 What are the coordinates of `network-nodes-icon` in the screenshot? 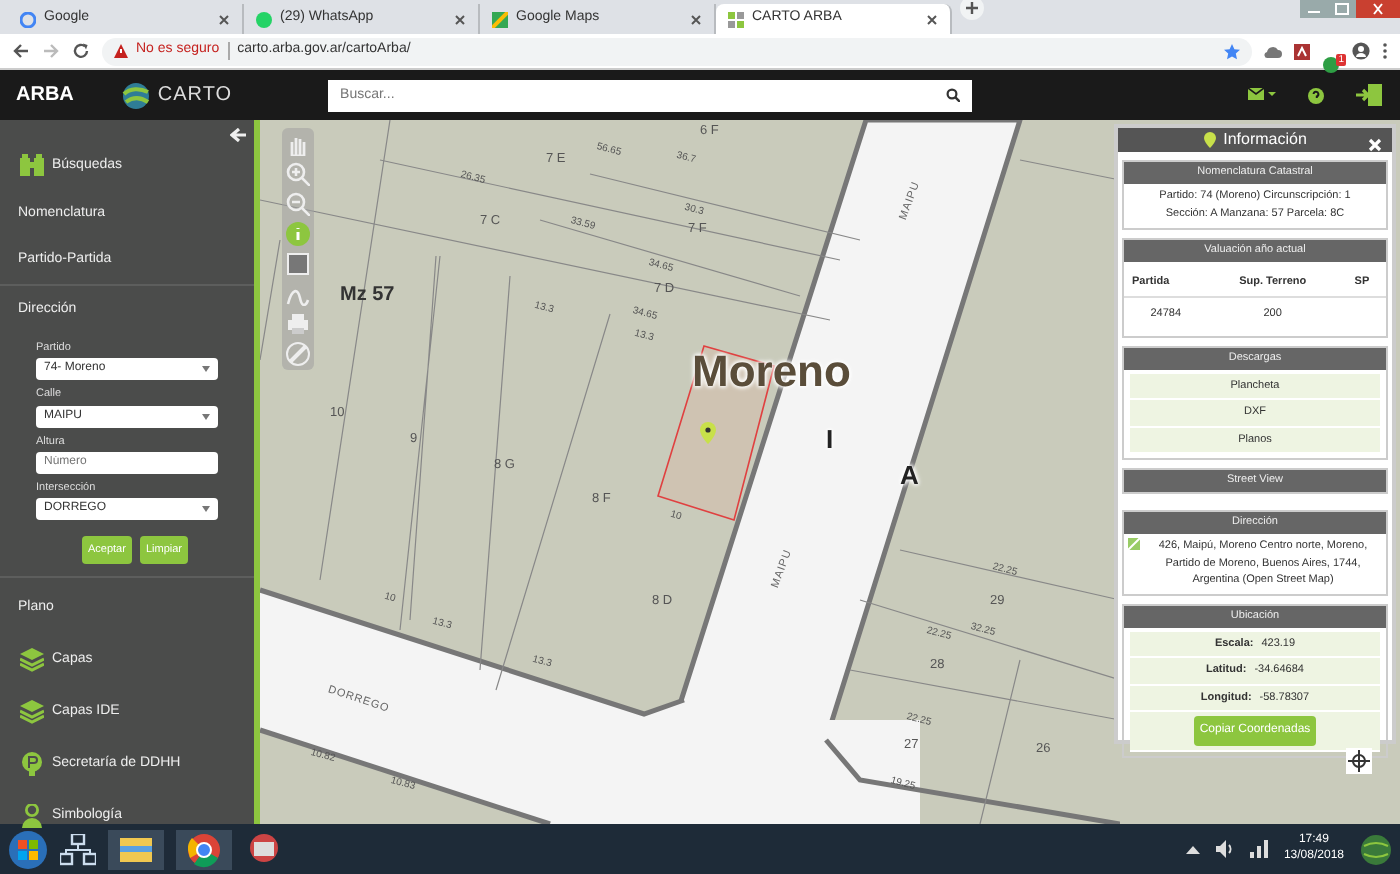 It's located at (78, 849).